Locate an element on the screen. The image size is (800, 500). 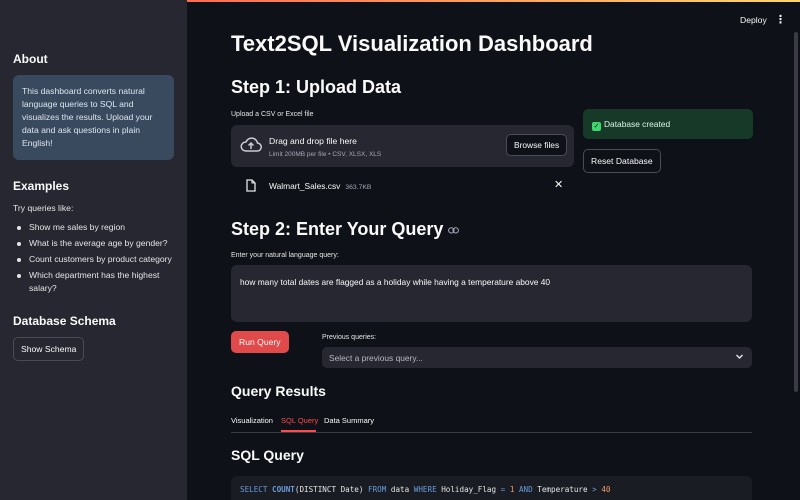
sql-token: 40 is located at coordinates (606, 489).